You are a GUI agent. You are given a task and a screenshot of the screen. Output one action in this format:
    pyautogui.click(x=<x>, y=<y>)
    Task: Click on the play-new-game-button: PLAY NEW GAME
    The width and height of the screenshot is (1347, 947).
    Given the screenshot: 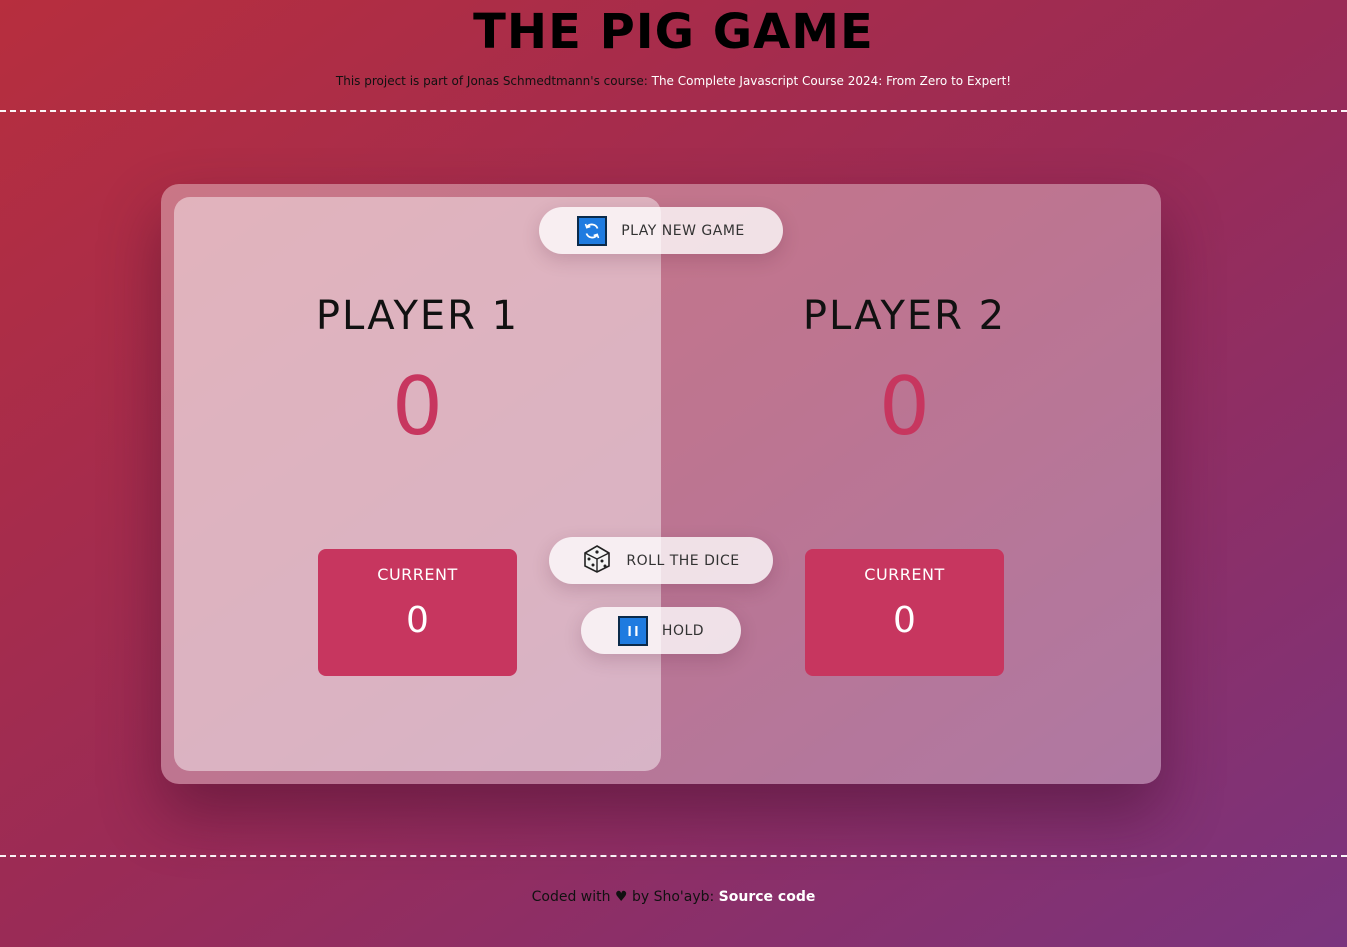 What is the action you would take?
    pyautogui.click(x=661, y=230)
    